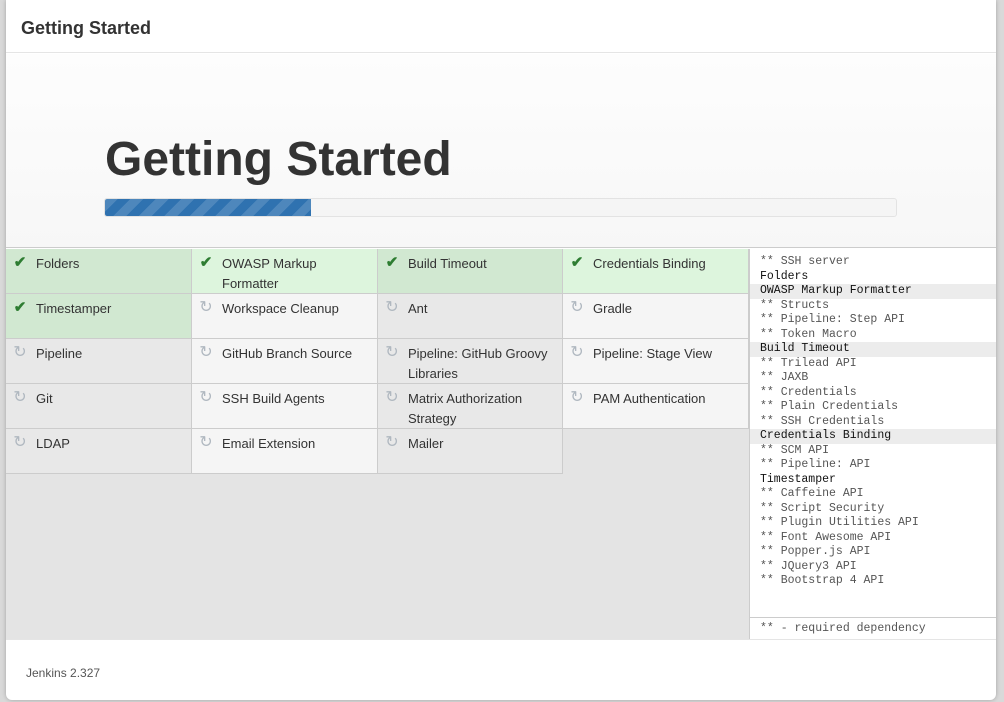 This screenshot has width=1004, height=702. Describe the element at coordinates (470, 271) in the screenshot. I see `plugin-item: ✔ Build Timeout` at that location.